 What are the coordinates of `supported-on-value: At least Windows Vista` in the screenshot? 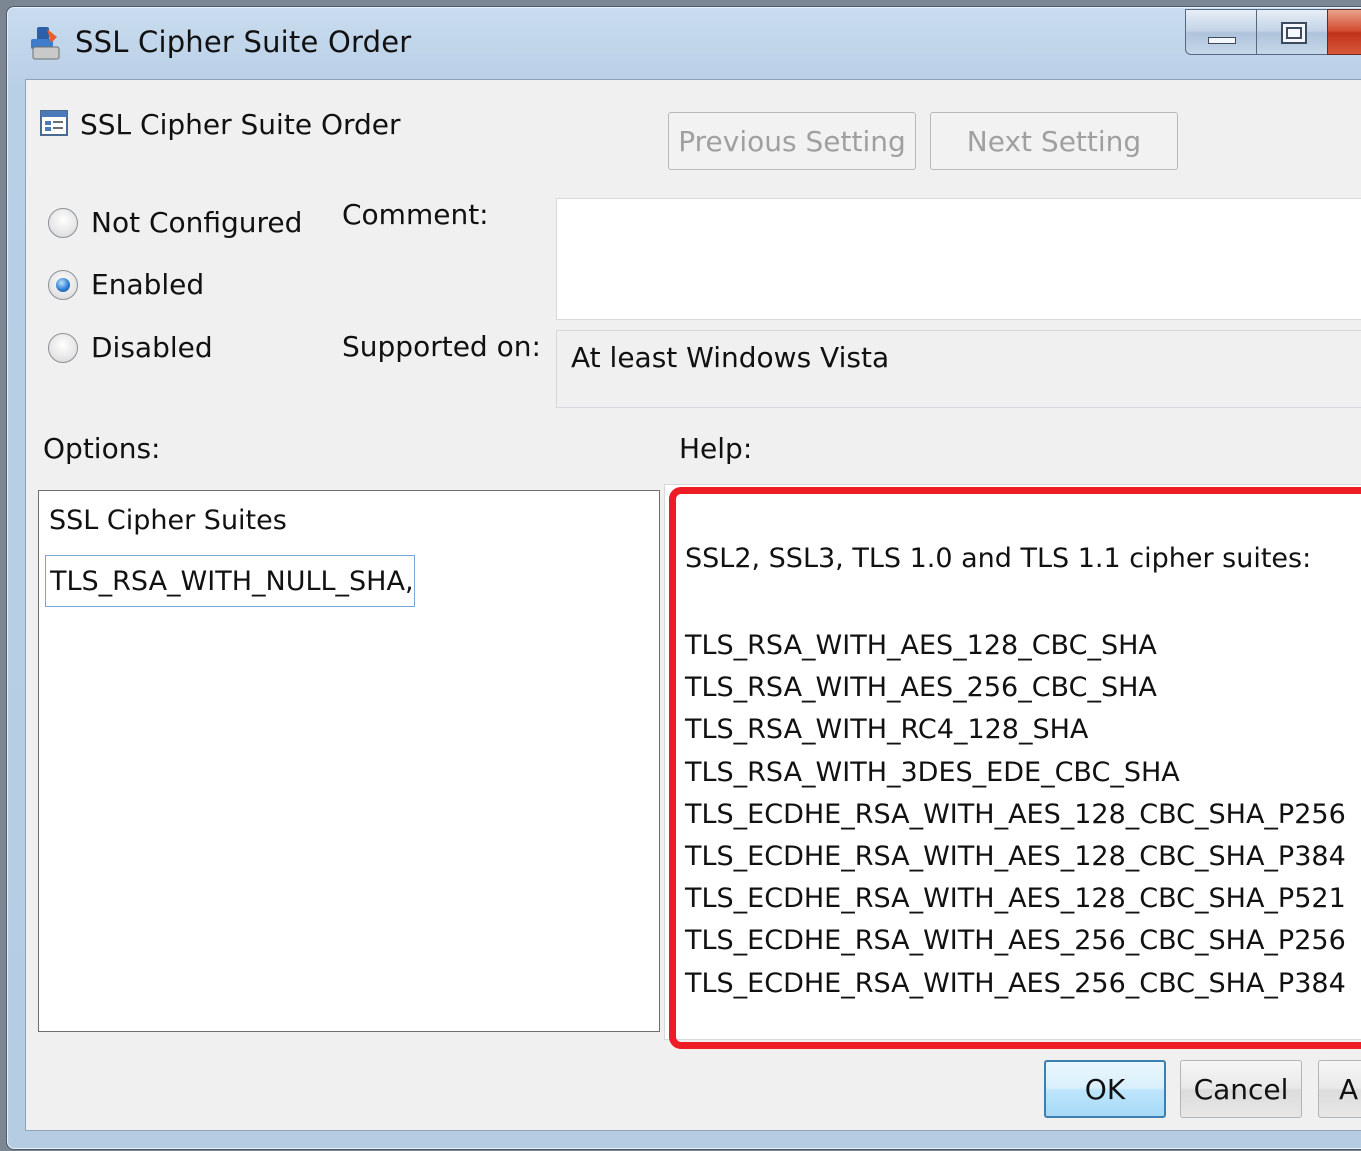 It's located at (730, 357).